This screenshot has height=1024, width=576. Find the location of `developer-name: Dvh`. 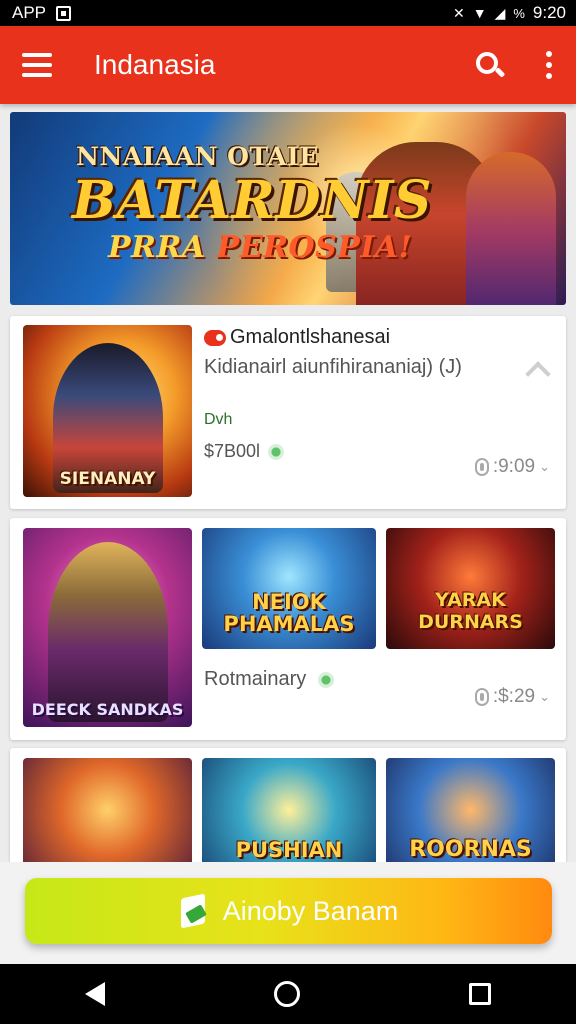

developer-name: Dvh is located at coordinates (218, 419).